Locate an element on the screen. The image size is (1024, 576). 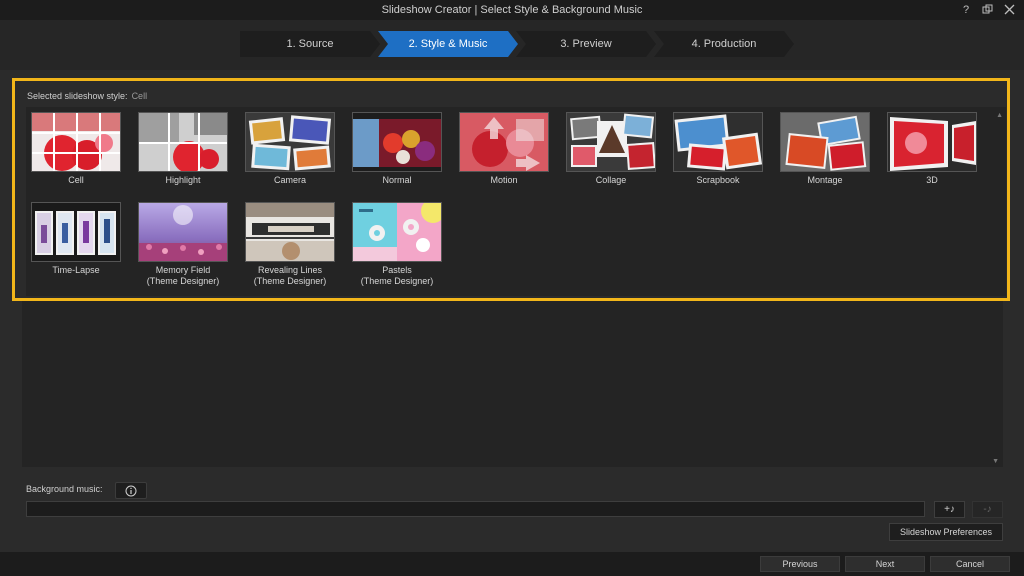
add-music-icon: +♪ is located at coordinates (949, 509).